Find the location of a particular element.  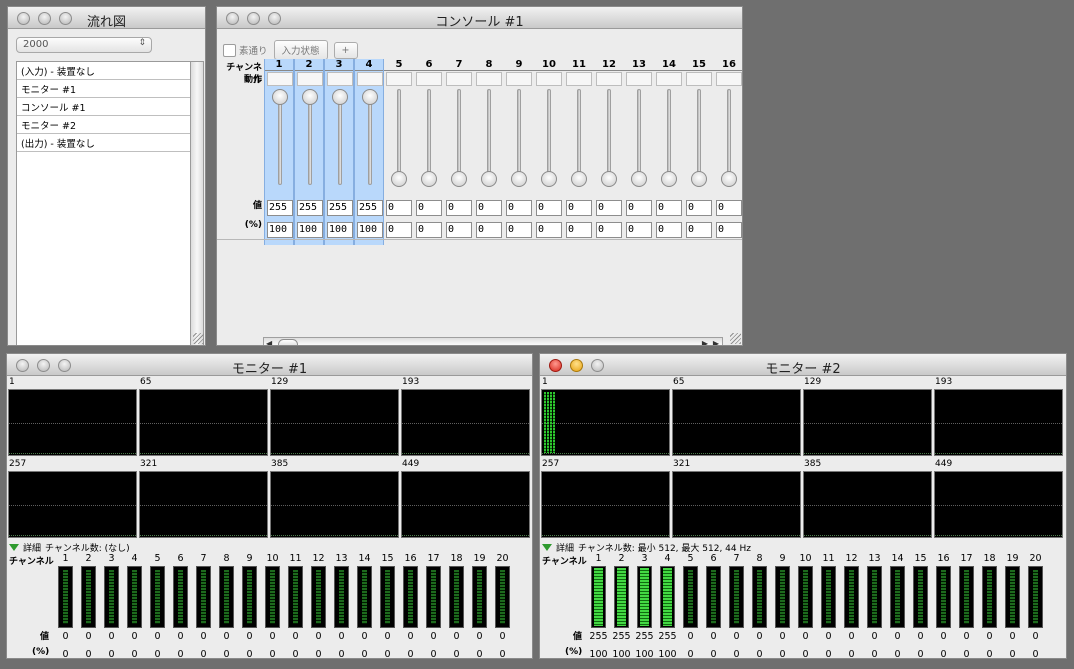

console-titlebar: コンソール #1 is located at coordinates (479, 18).